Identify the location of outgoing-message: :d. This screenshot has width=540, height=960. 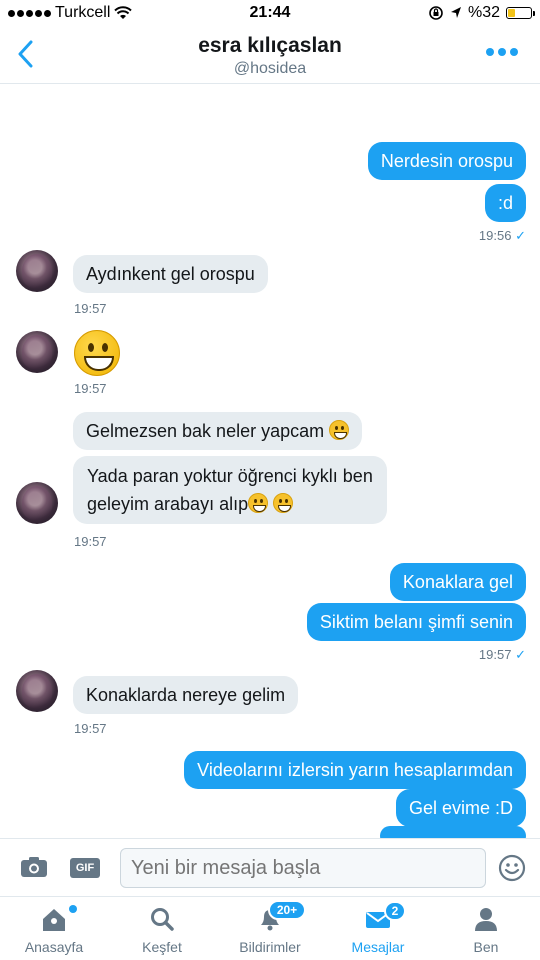
(505, 203).